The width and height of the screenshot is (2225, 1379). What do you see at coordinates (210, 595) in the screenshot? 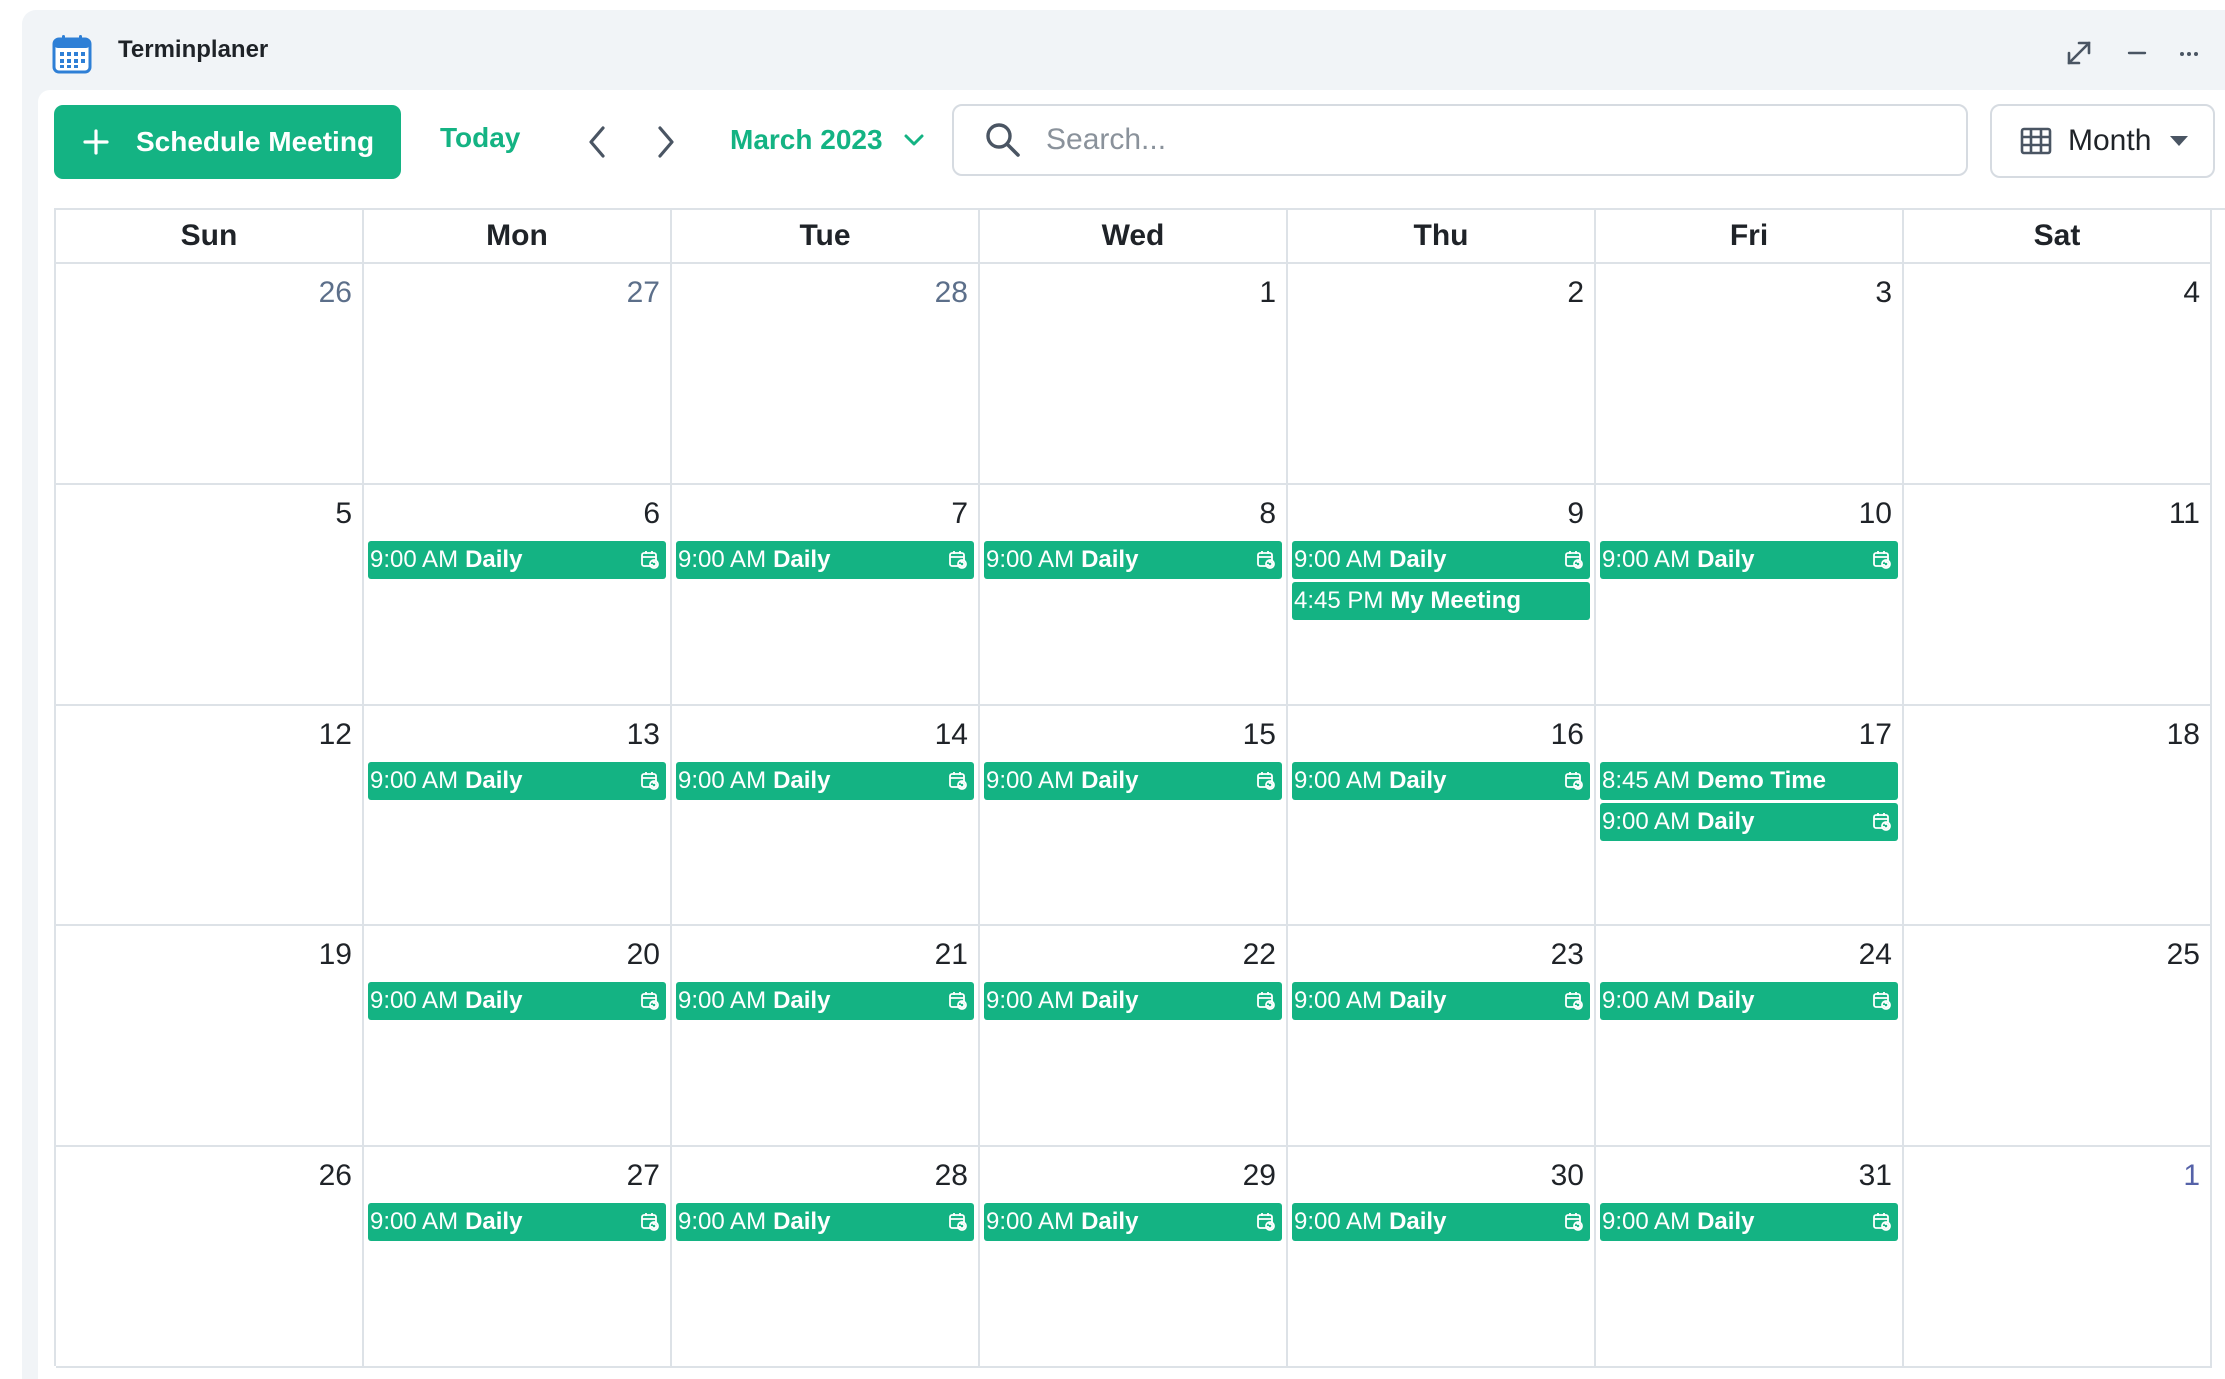
I see `day-cell: 5` at bounding box center [210, 595].